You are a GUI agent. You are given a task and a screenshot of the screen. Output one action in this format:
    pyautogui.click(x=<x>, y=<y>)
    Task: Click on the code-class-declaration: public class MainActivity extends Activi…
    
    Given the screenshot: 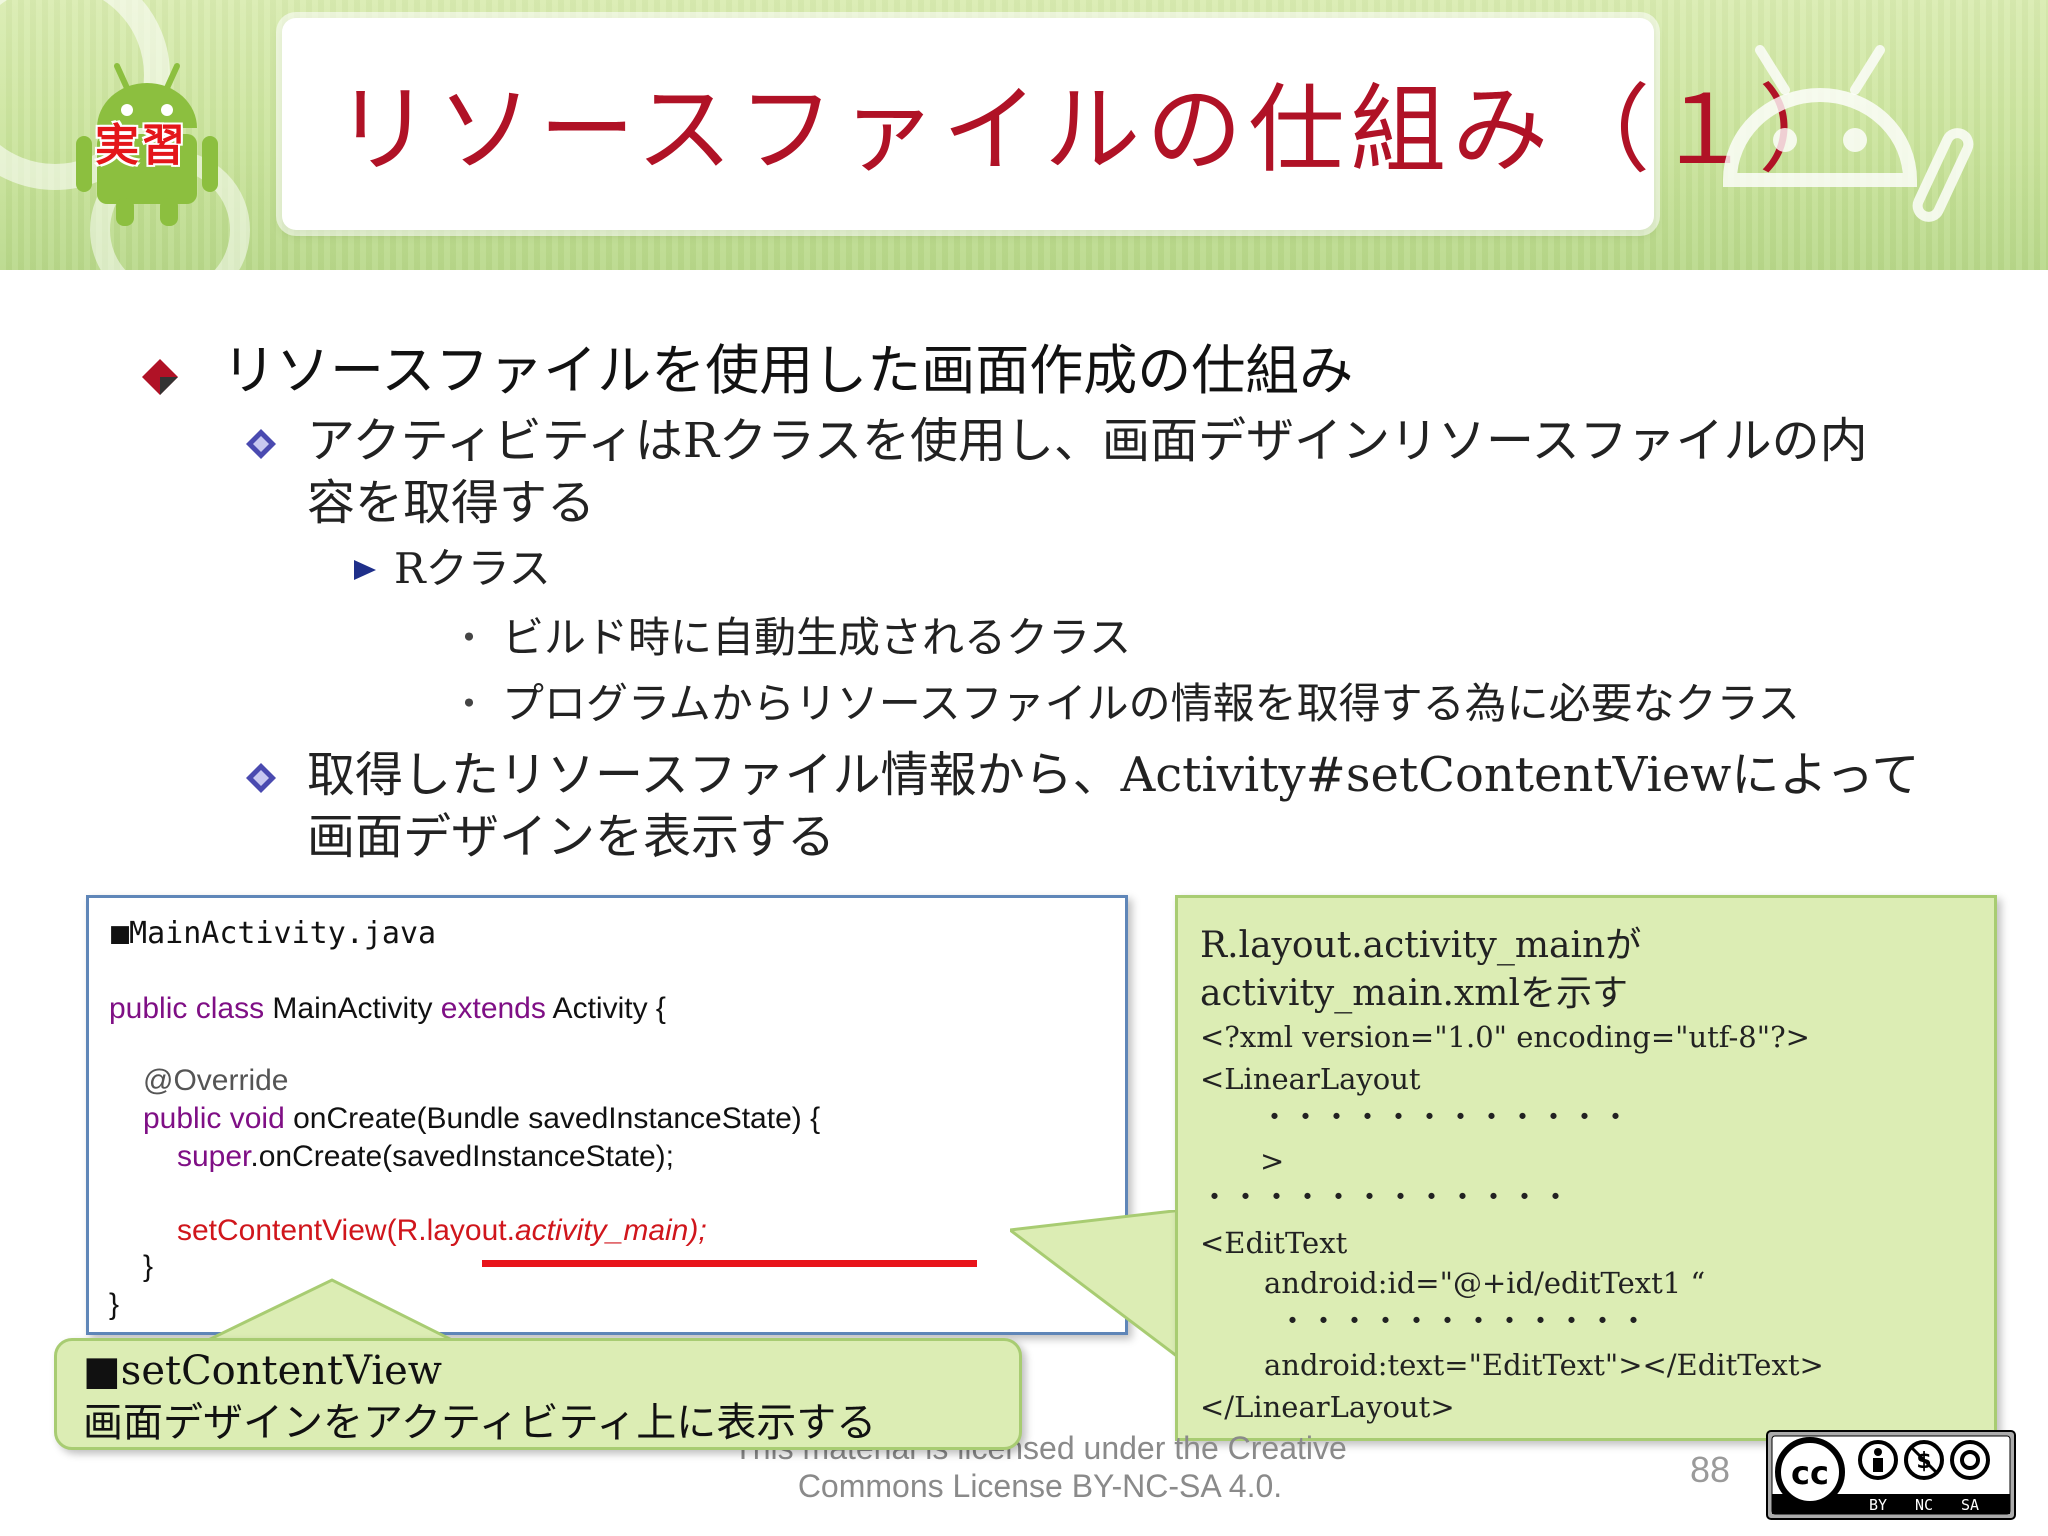 What is the action you would take?
    pyautogui.click(x=387, y=1009)
    